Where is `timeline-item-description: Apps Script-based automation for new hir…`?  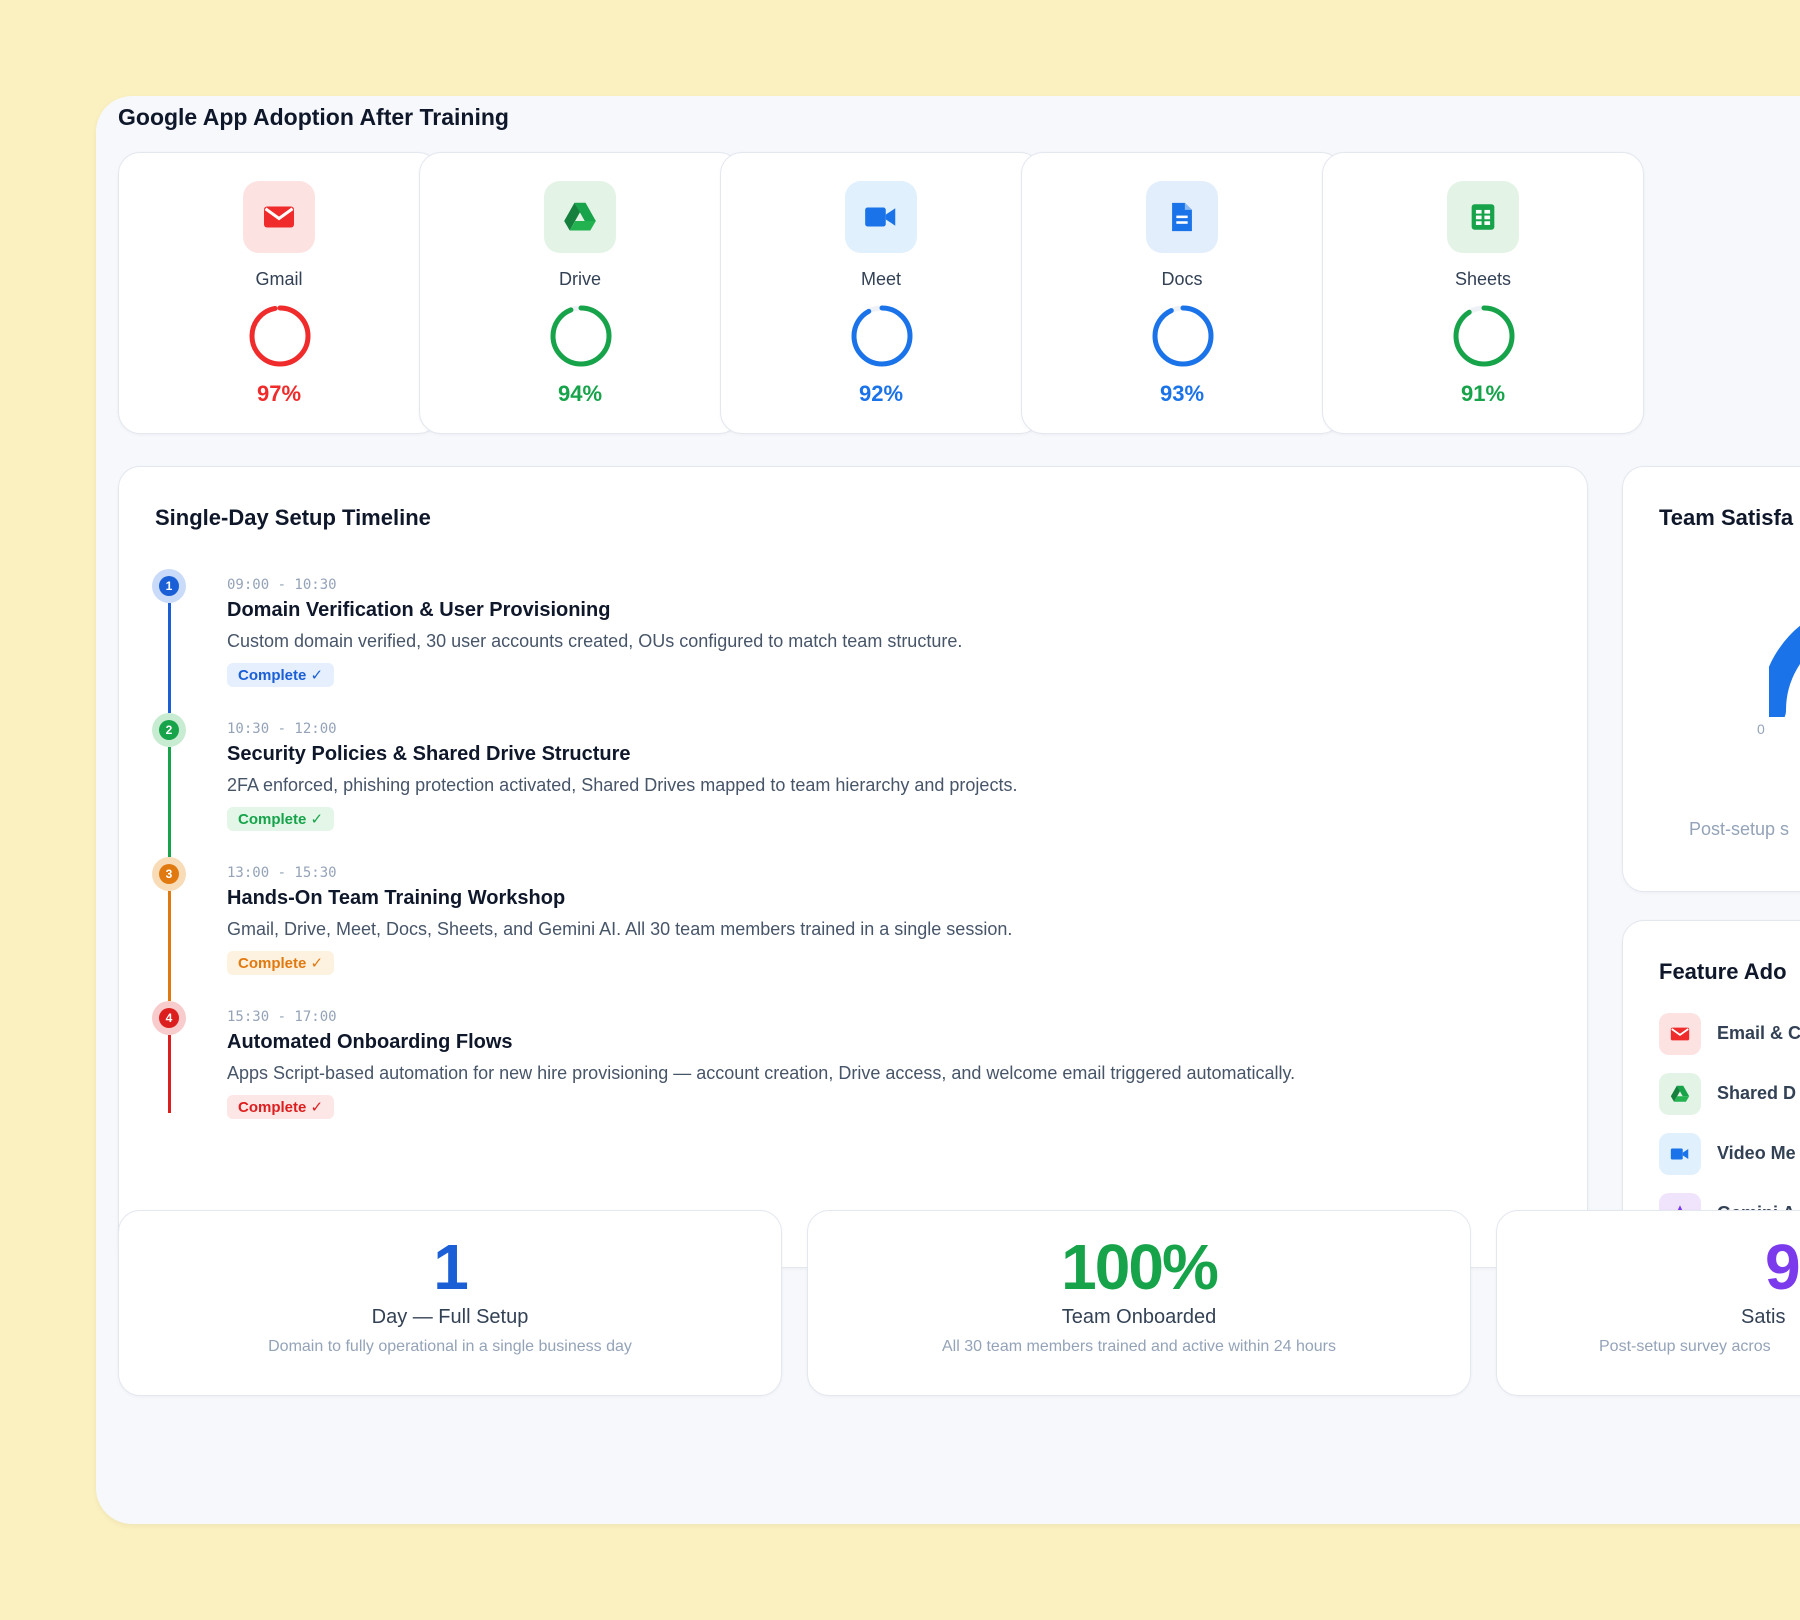 timeline-item-description: Apps Script-based automation for new hir… is located at coordinates (761, 1073).